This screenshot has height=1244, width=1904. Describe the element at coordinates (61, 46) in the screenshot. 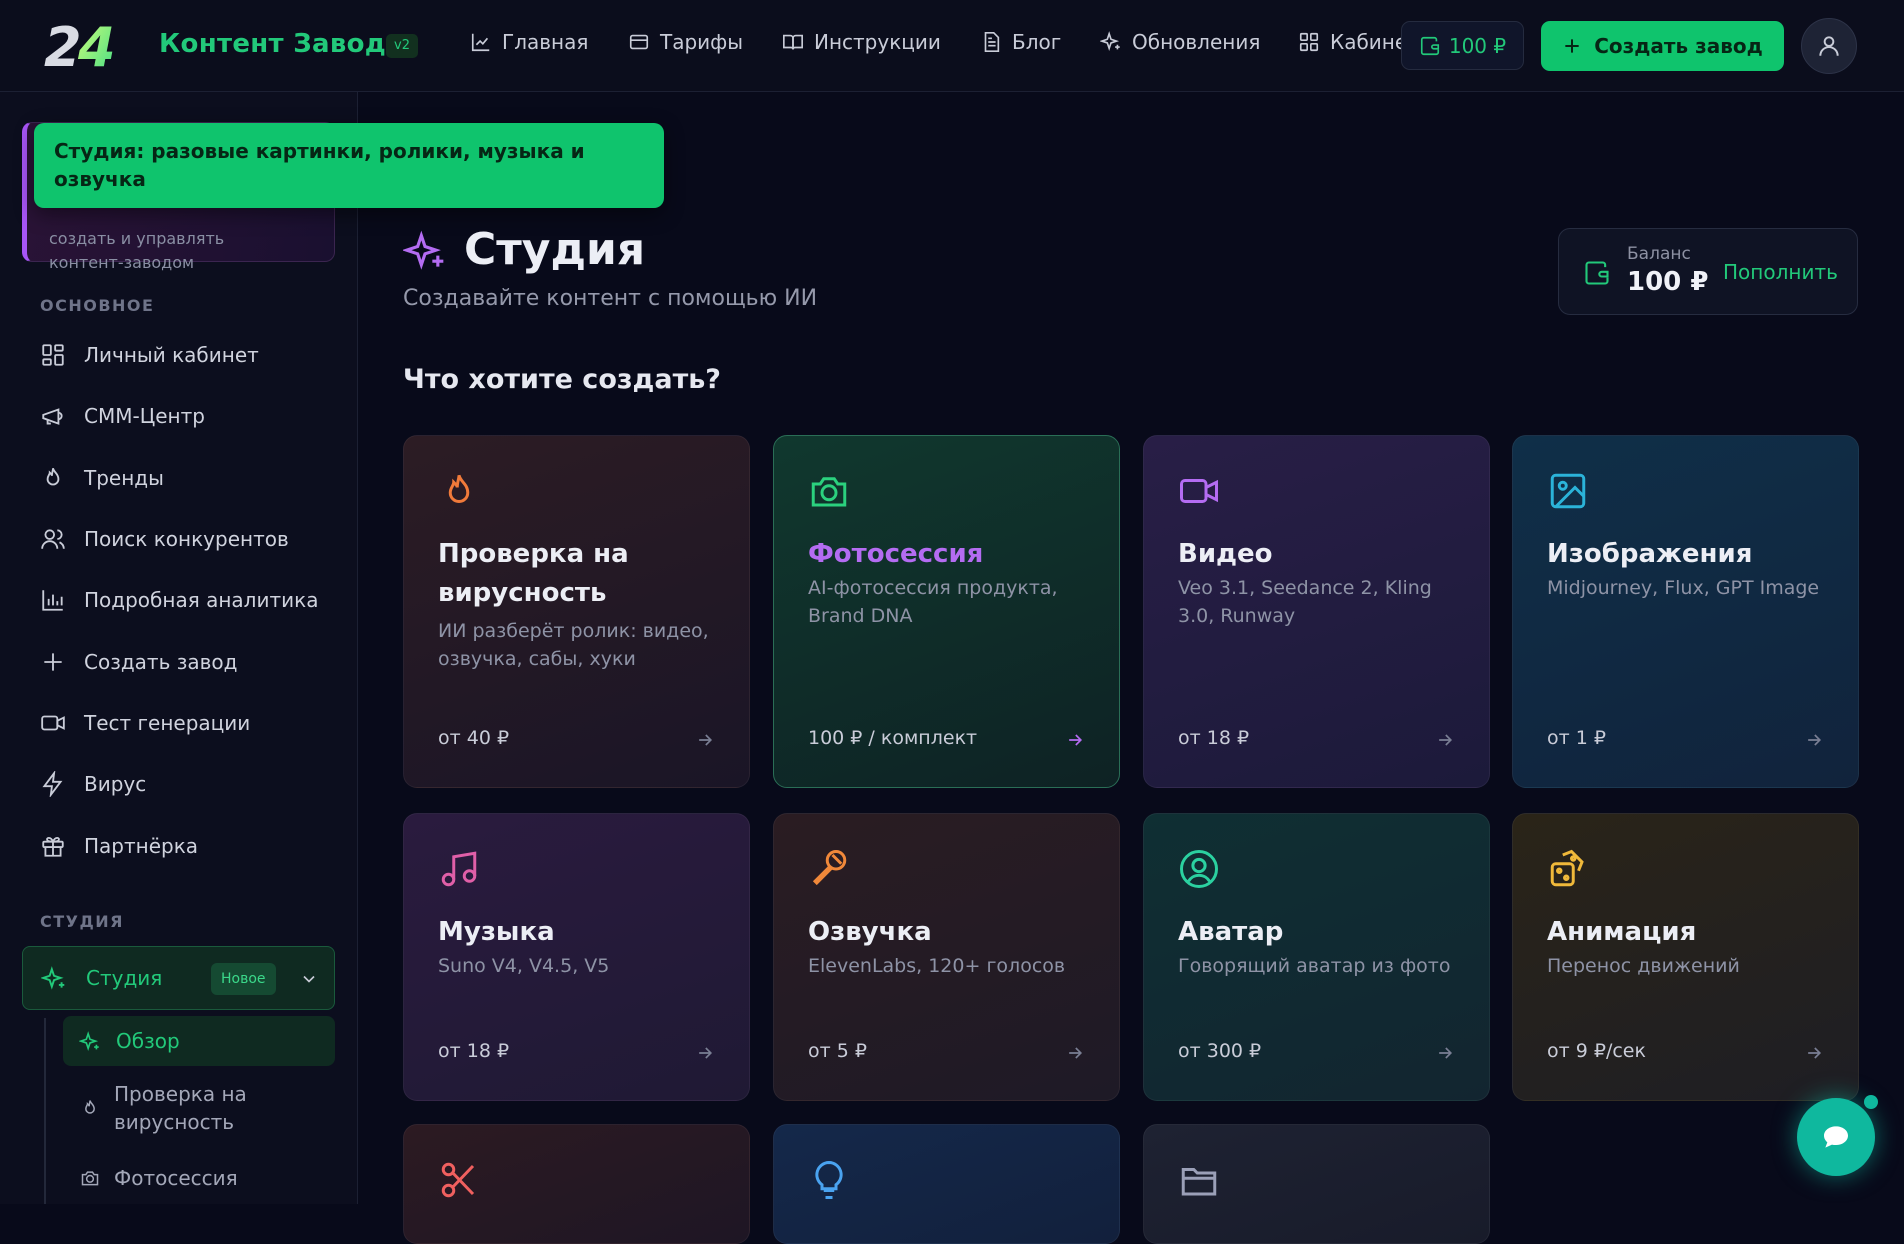

I see `svg-text: 2` at that location.